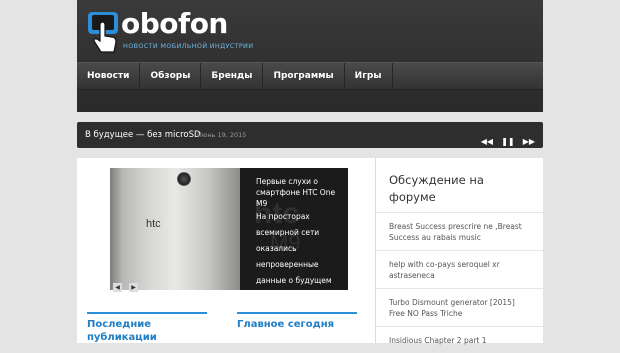  Describe the element at coordinates (487, 141) in the screenshot. I see `ticker-prev-button: ◀◀` at that location.